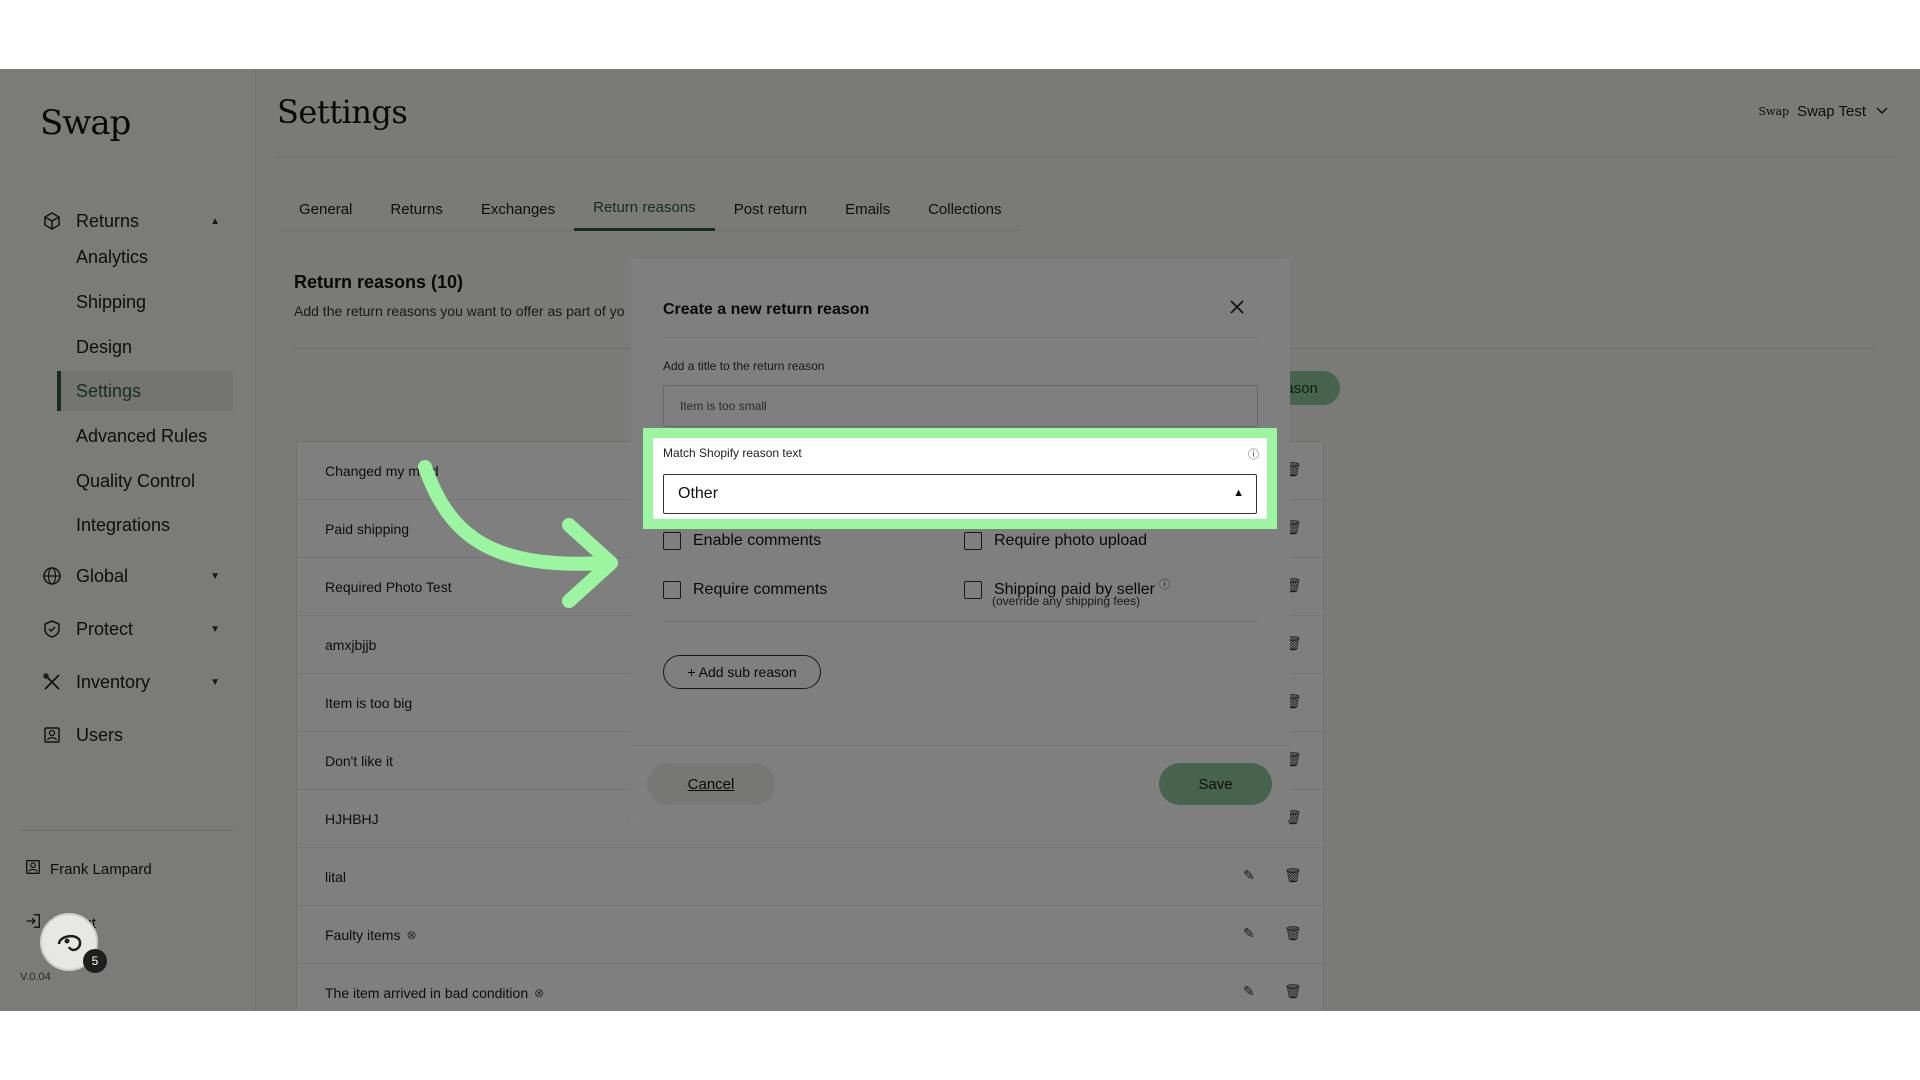 The height and width of the screenshot is (1080, 1920). What do you see at coordinates (1253, 454) in the screenshot?
I see `help-icon: ⓘ` at bounding box center [1253, 454].